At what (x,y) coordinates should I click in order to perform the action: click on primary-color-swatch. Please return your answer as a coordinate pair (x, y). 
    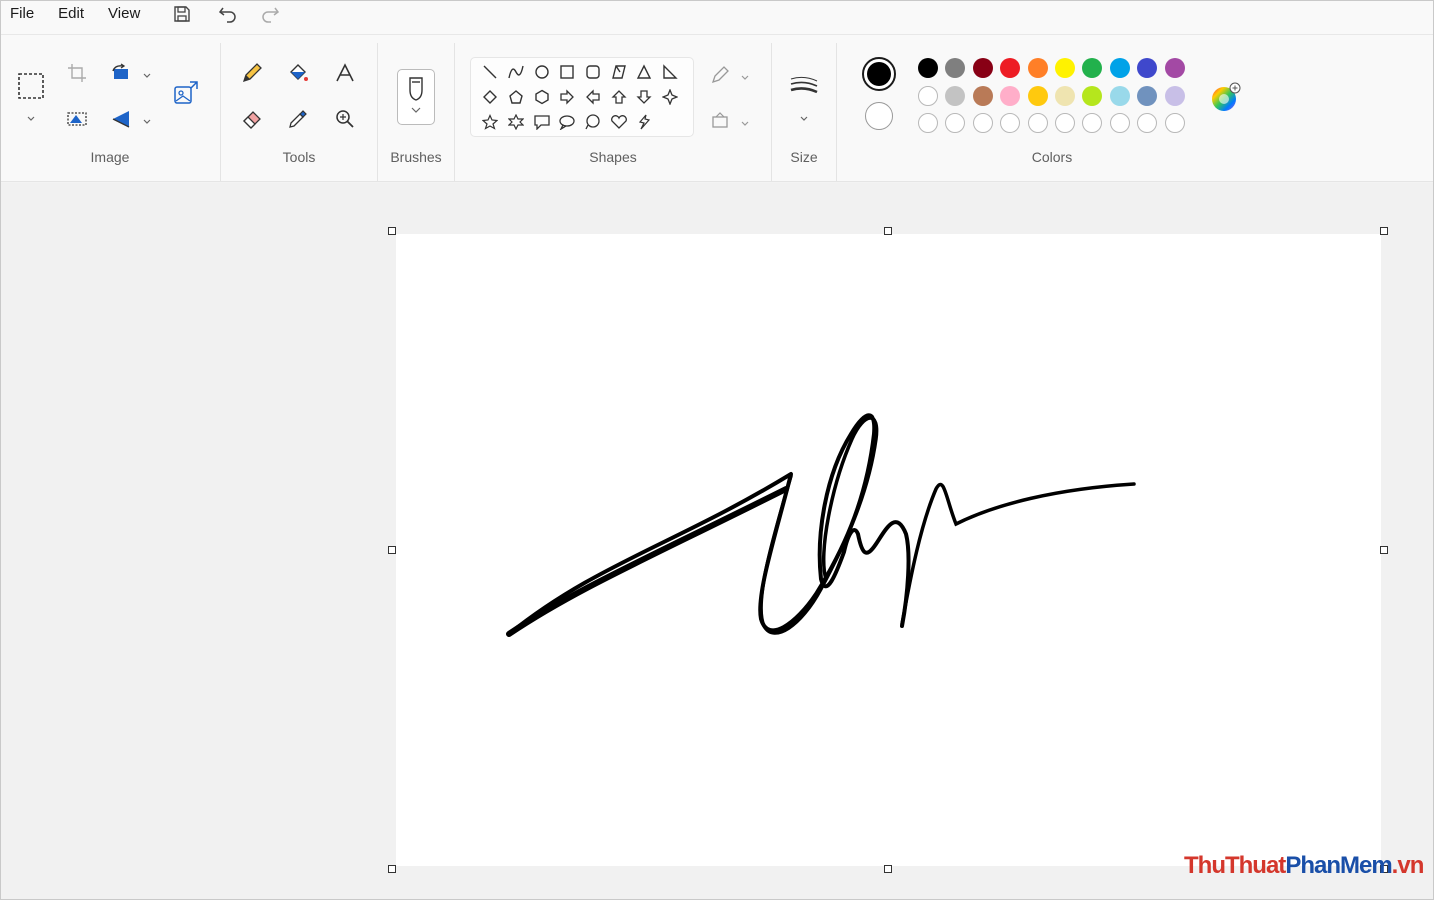
    Looking at the image, I should click on (879, 74).